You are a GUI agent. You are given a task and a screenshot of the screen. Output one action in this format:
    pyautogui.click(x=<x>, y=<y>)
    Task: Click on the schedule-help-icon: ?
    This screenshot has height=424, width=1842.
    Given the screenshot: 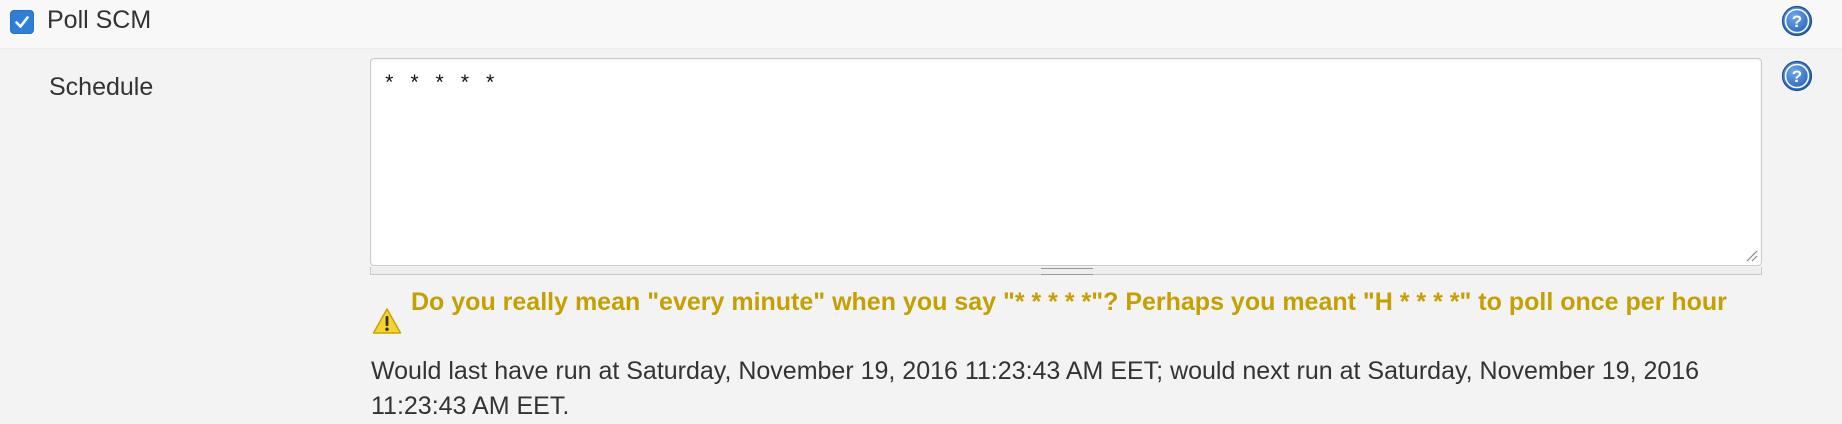 What is the action you would take?
    pyautogui.click(x=1797, y=76)
    